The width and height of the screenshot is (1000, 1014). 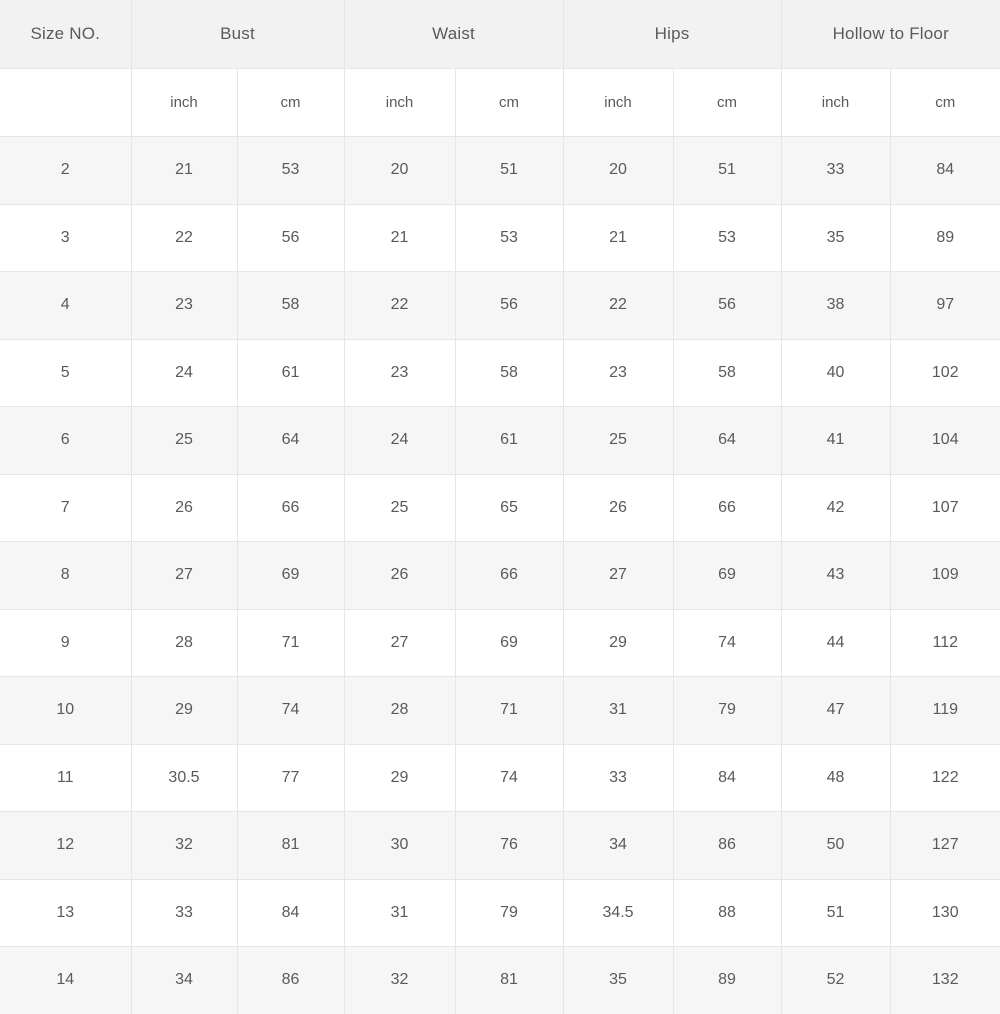 I want to click on size-number-cell: 11, so click(x=66, y=777).